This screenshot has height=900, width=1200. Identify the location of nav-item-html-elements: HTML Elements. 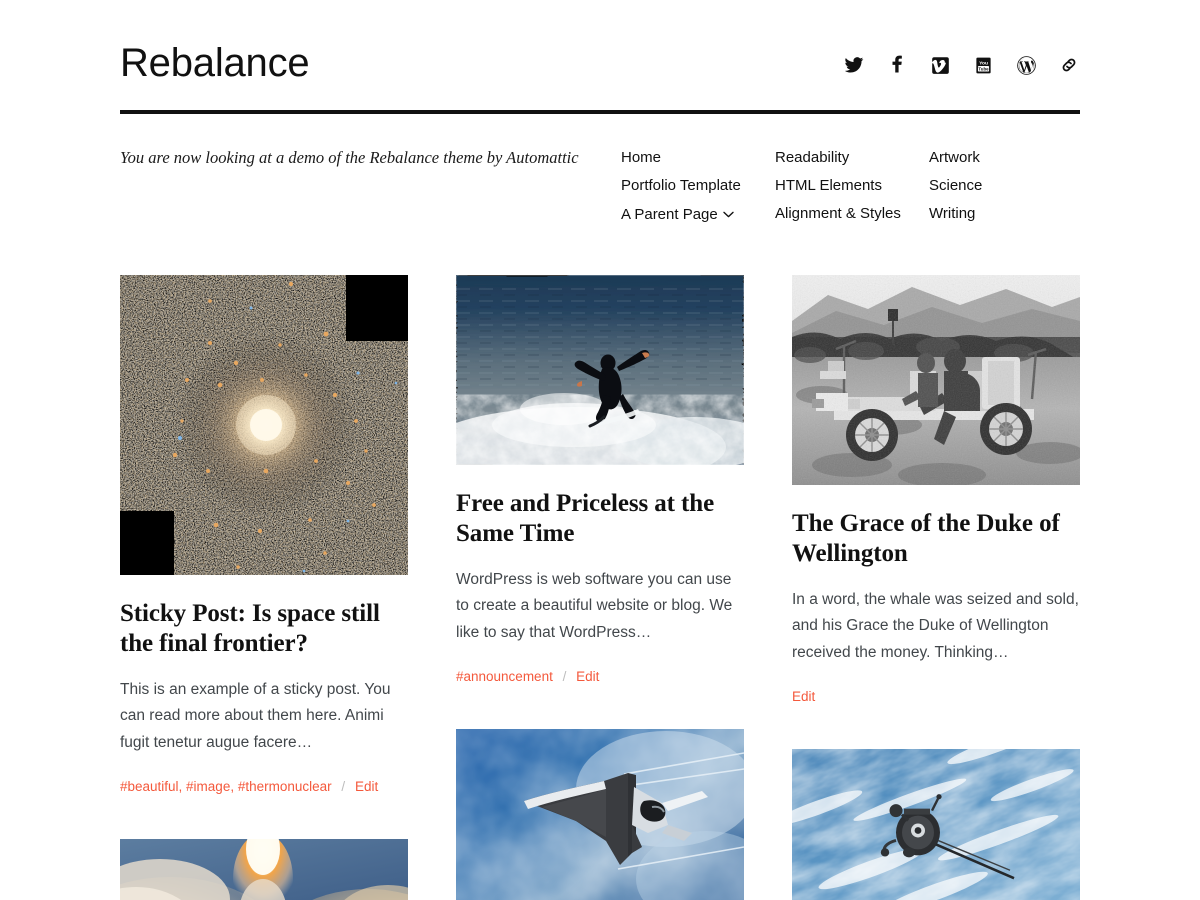
(852, 186).